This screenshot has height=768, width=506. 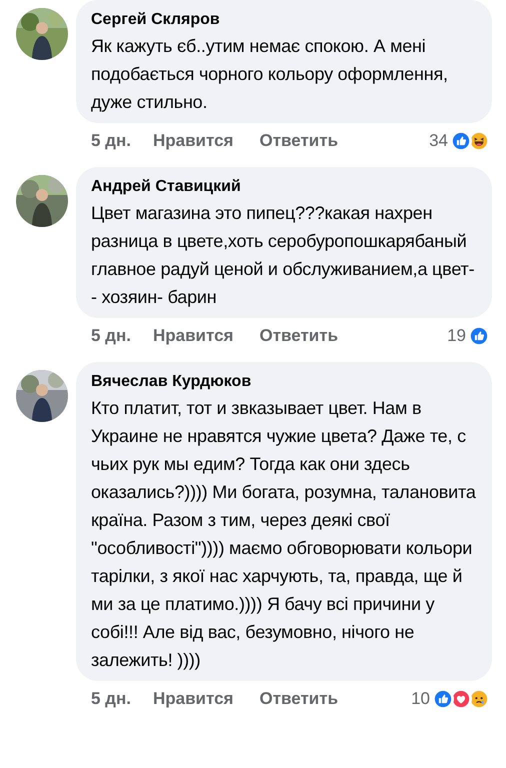 I want to click on reaction-count: 34, so click(x=438, y=141).